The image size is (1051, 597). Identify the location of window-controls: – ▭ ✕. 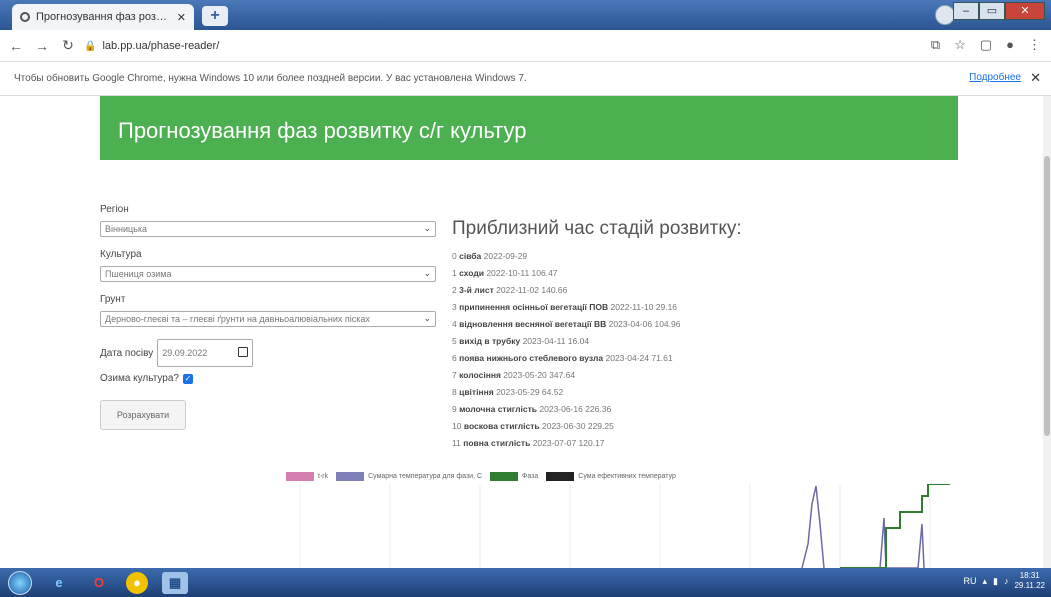
(999, 11).